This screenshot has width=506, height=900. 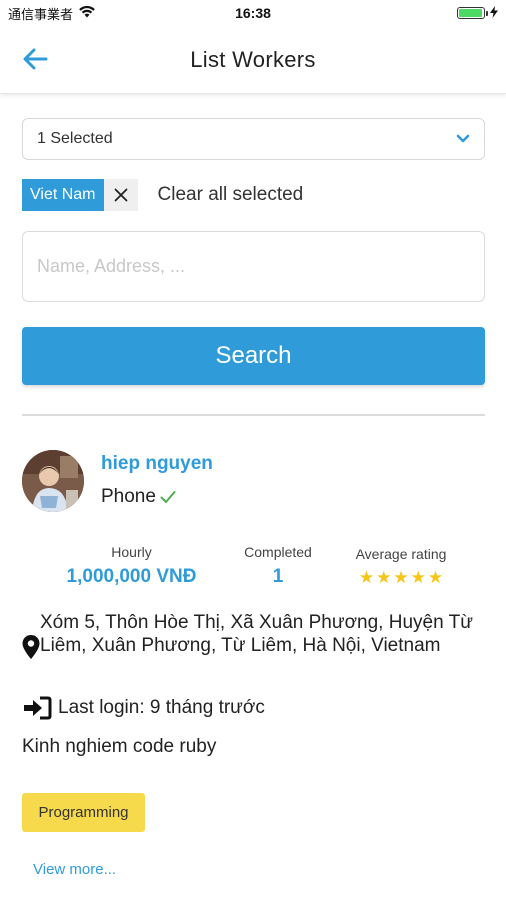 I want to click on stat-hourly: Hourly 1,000,000 VNĐ, so click(x=131, y=566).